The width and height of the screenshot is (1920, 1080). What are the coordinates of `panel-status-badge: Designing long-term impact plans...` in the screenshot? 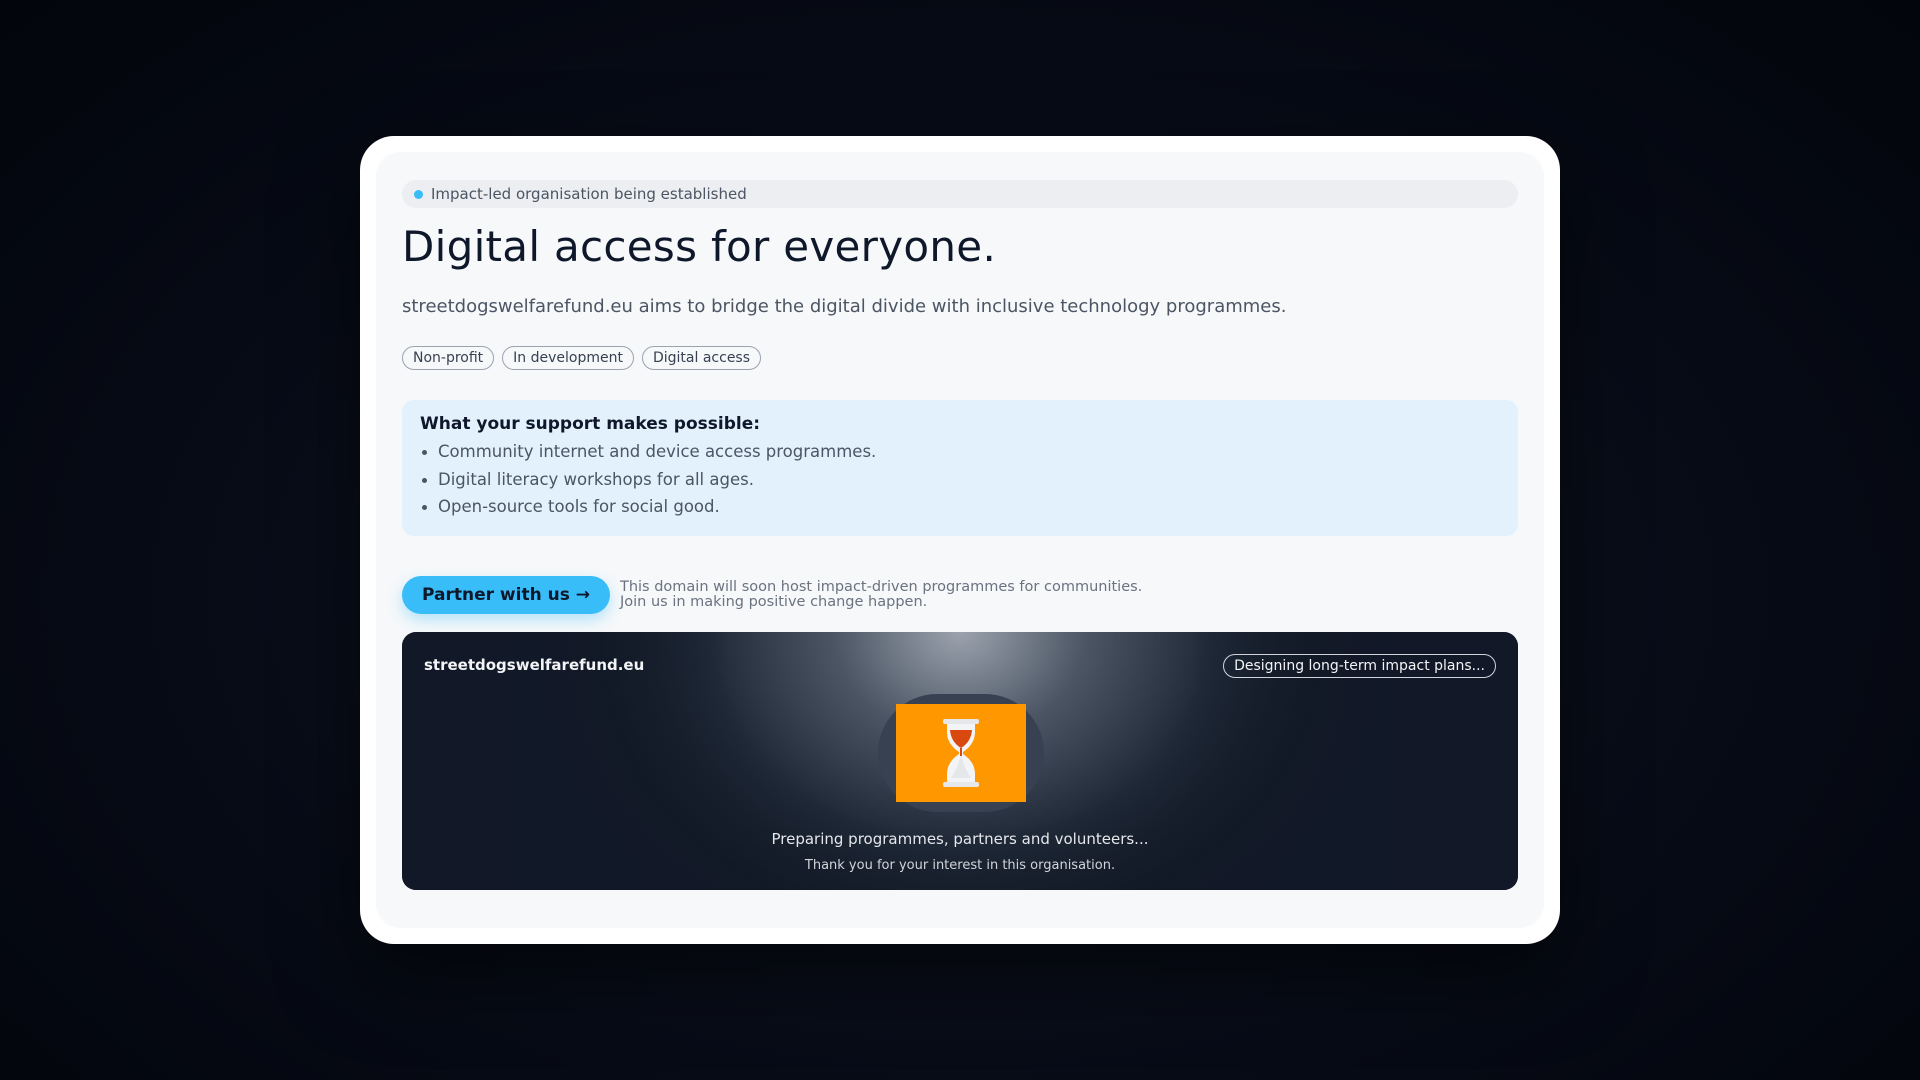 It's located at (1359, 666).